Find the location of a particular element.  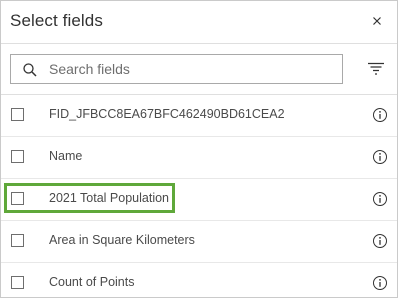

field-row: Area in Square Kilometers is located at coordinates (199, 242).